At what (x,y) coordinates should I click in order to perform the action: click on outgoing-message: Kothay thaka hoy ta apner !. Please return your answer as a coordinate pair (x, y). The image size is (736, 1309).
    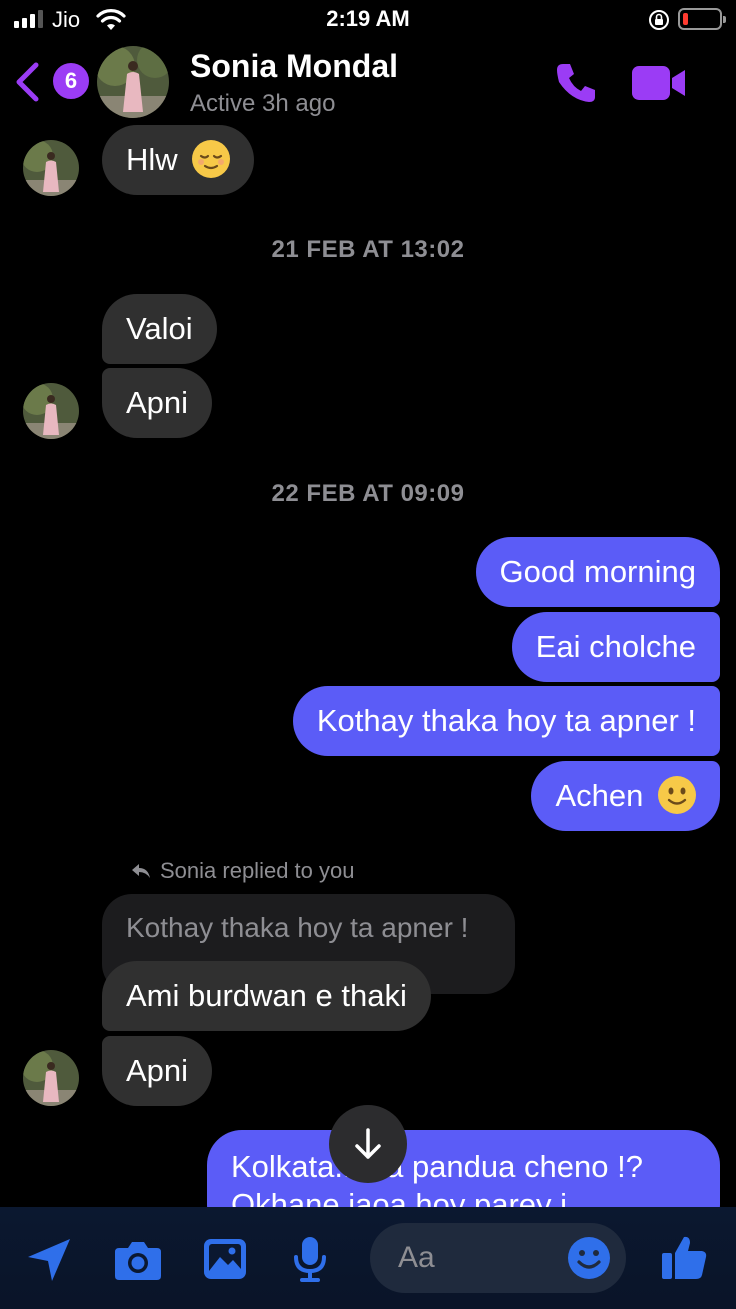
    Looking at the image, I should click on (506, 721).